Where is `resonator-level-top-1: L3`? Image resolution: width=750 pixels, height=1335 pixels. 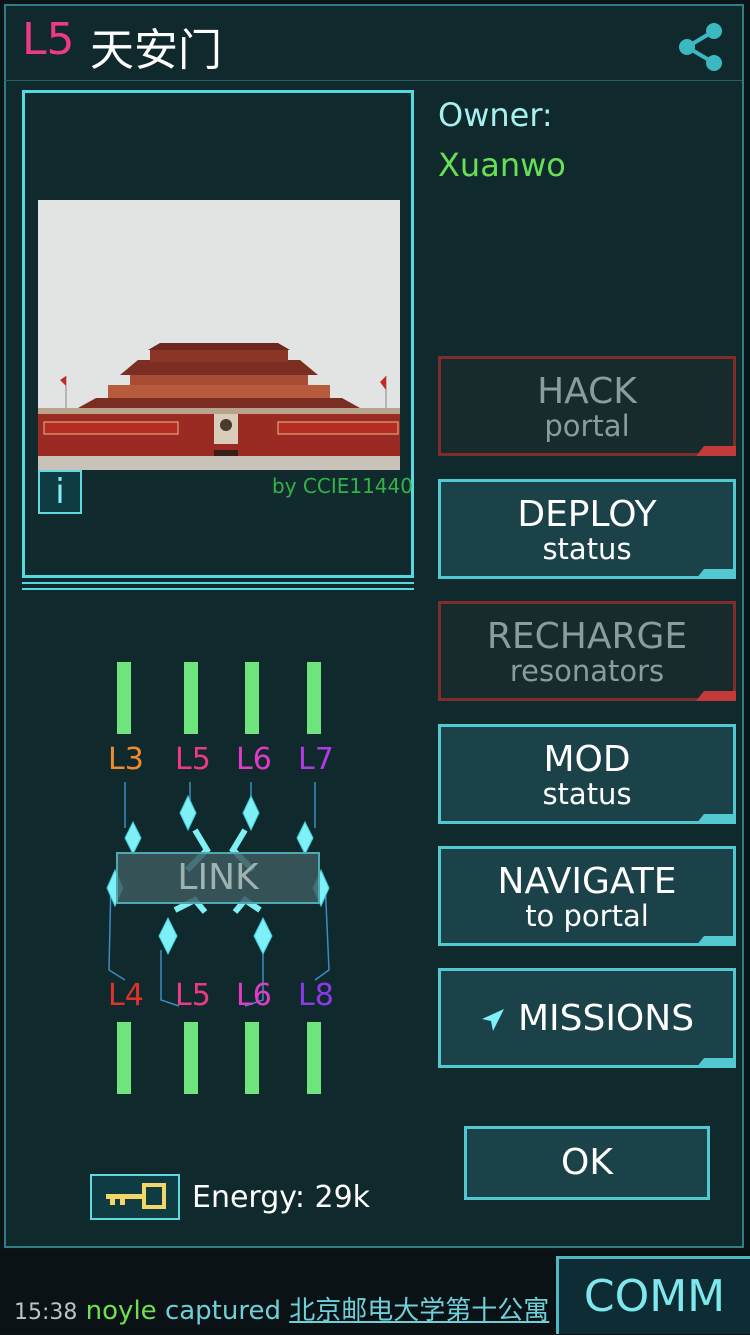 resonator-level-top-1: L3 is located at coordinates (126, 759).